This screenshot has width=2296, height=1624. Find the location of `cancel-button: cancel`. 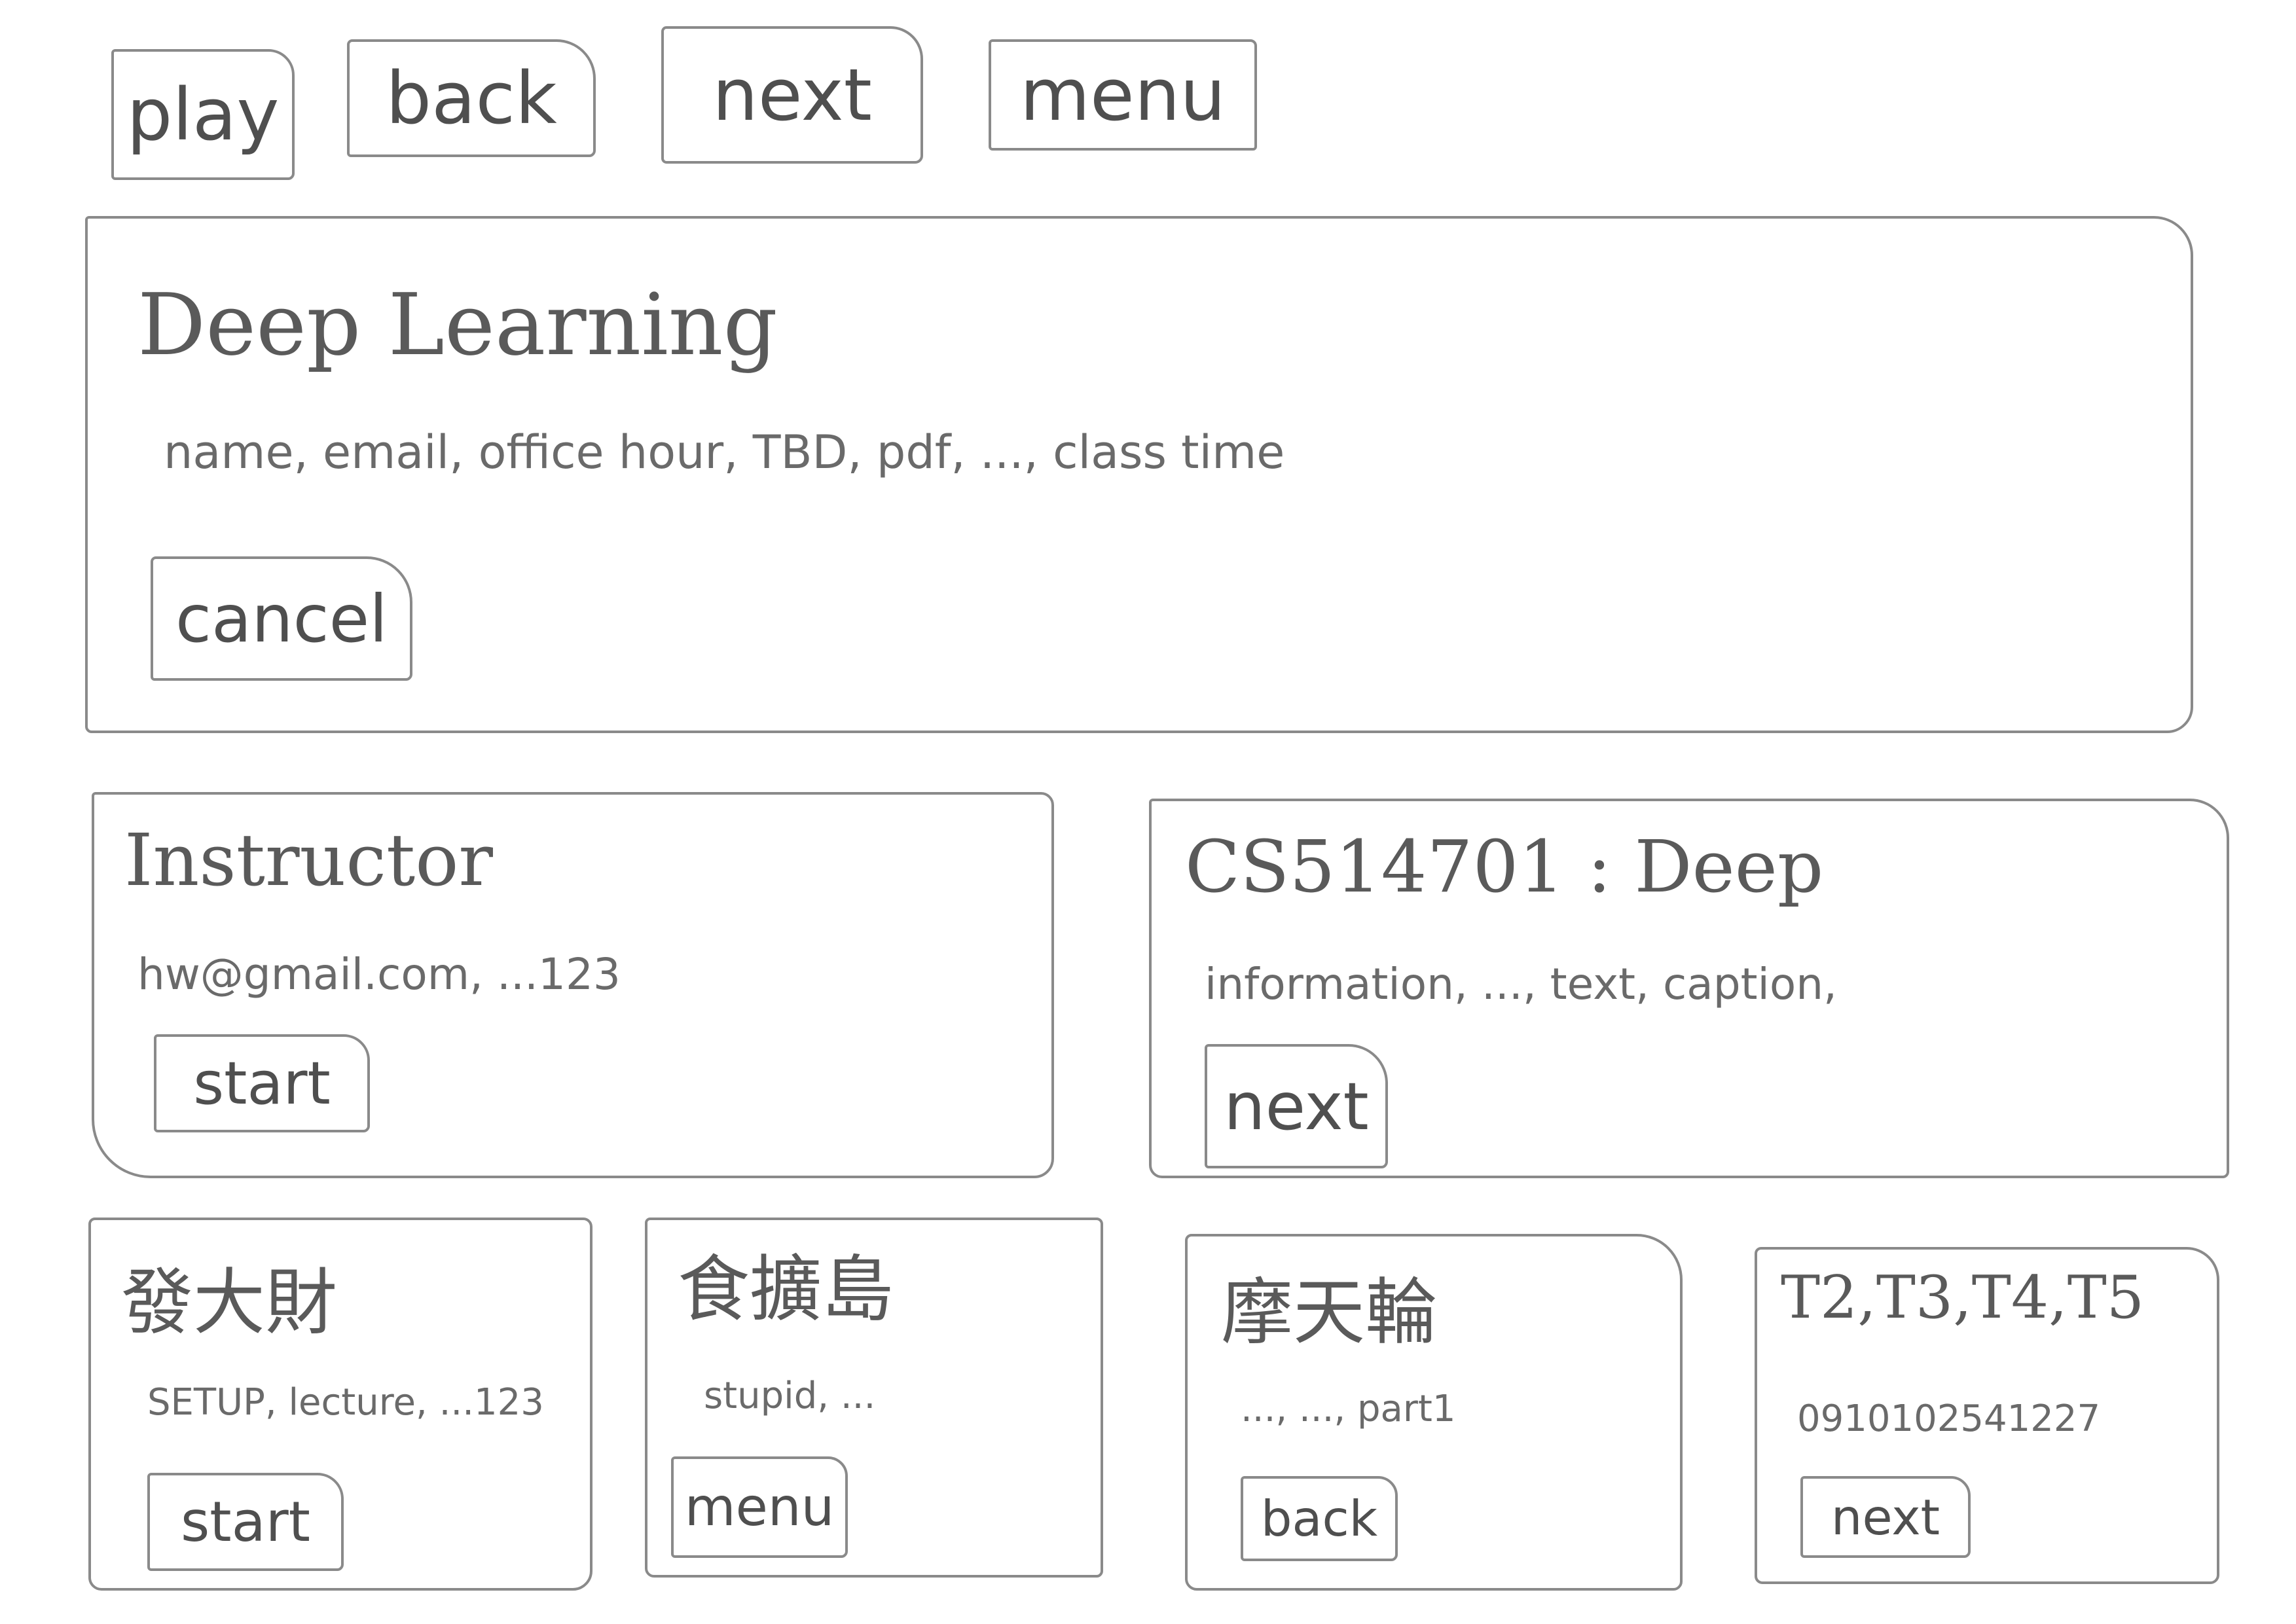

cancel-button: cancel is located at coordinates (281, 618).